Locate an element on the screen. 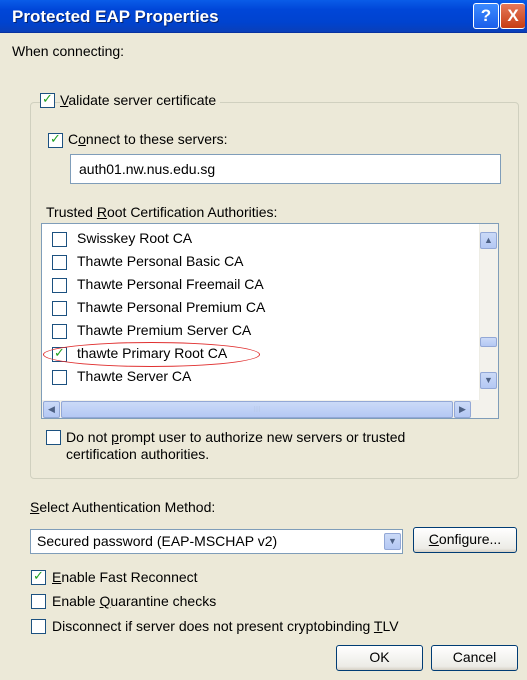 This screenshot has height=680, width=527. quarantine-label: Enable Quarantine checks is located at coordinates (134, 601).